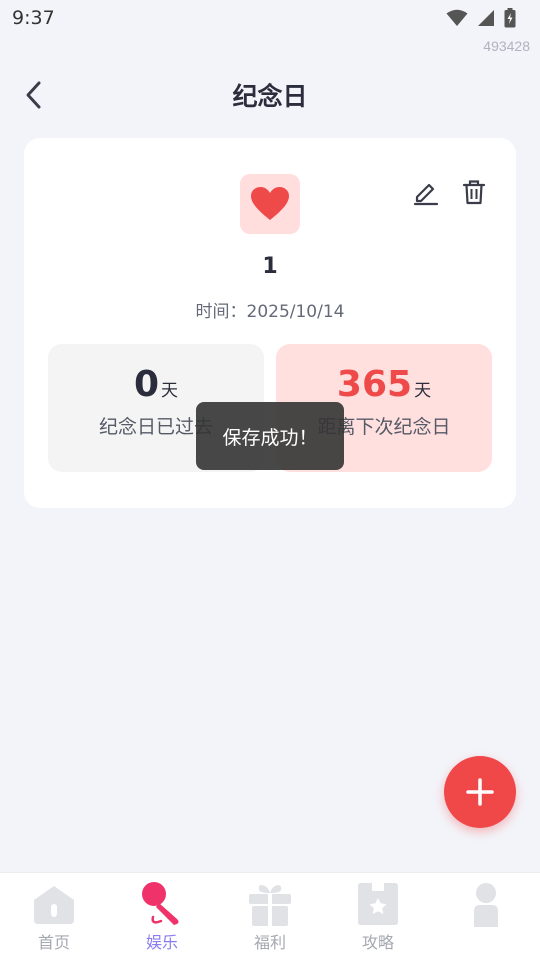 The image size is (540, 960). I want to click on nav-label-guide: 攻略, so click(377, 942).